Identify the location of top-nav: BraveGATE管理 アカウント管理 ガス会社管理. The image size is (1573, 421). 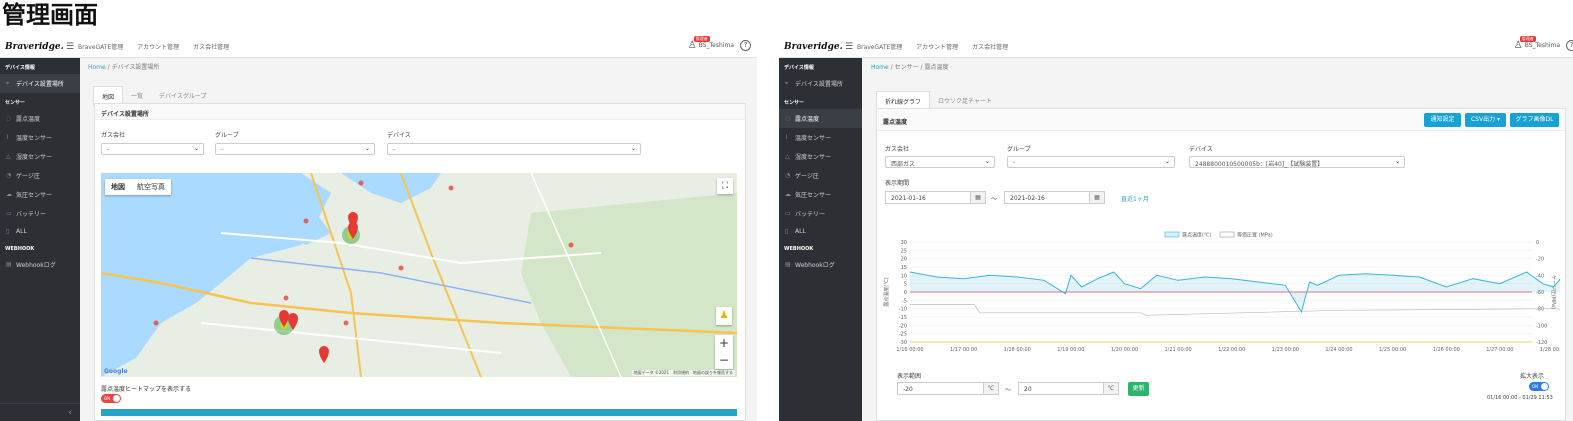
(159, 46).